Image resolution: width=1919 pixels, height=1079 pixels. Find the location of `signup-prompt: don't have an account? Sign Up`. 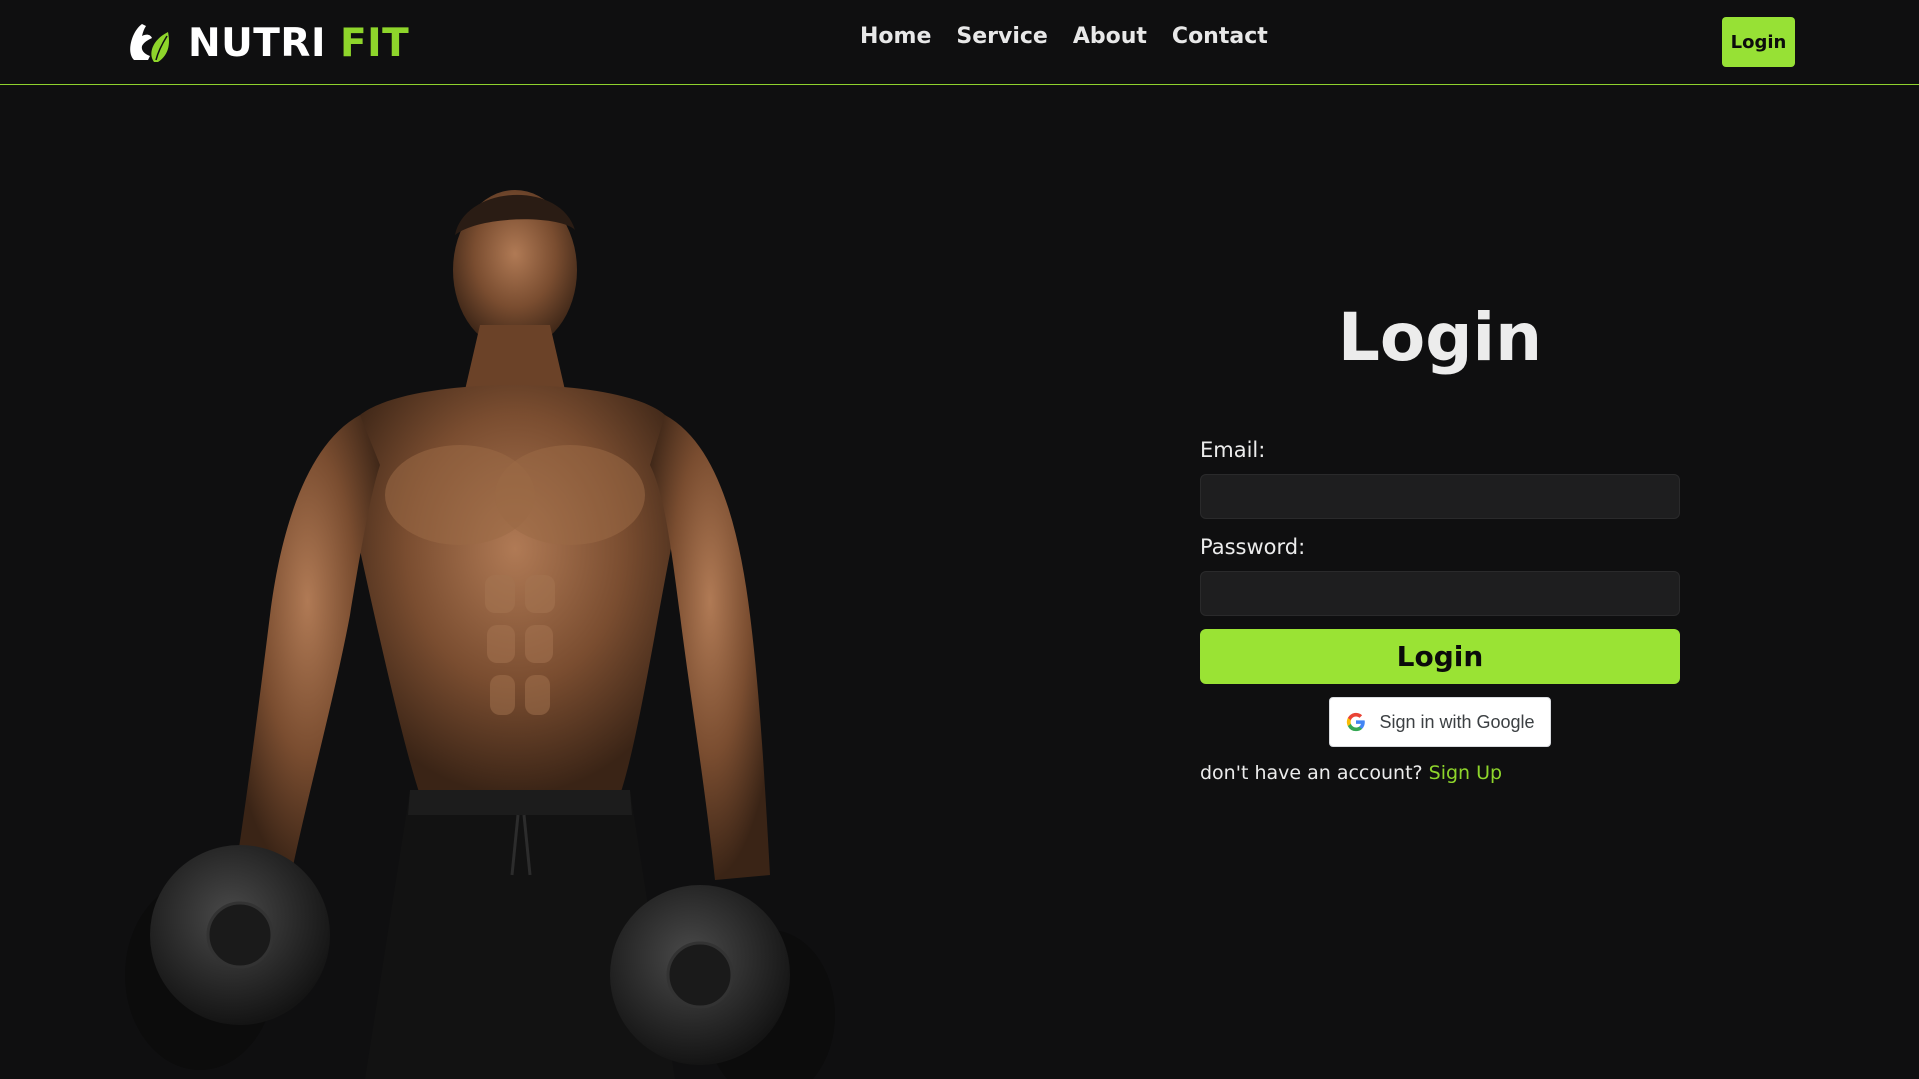

signup-prompt: don't have an account? Sign Up is located at coordinates (1440, 773).